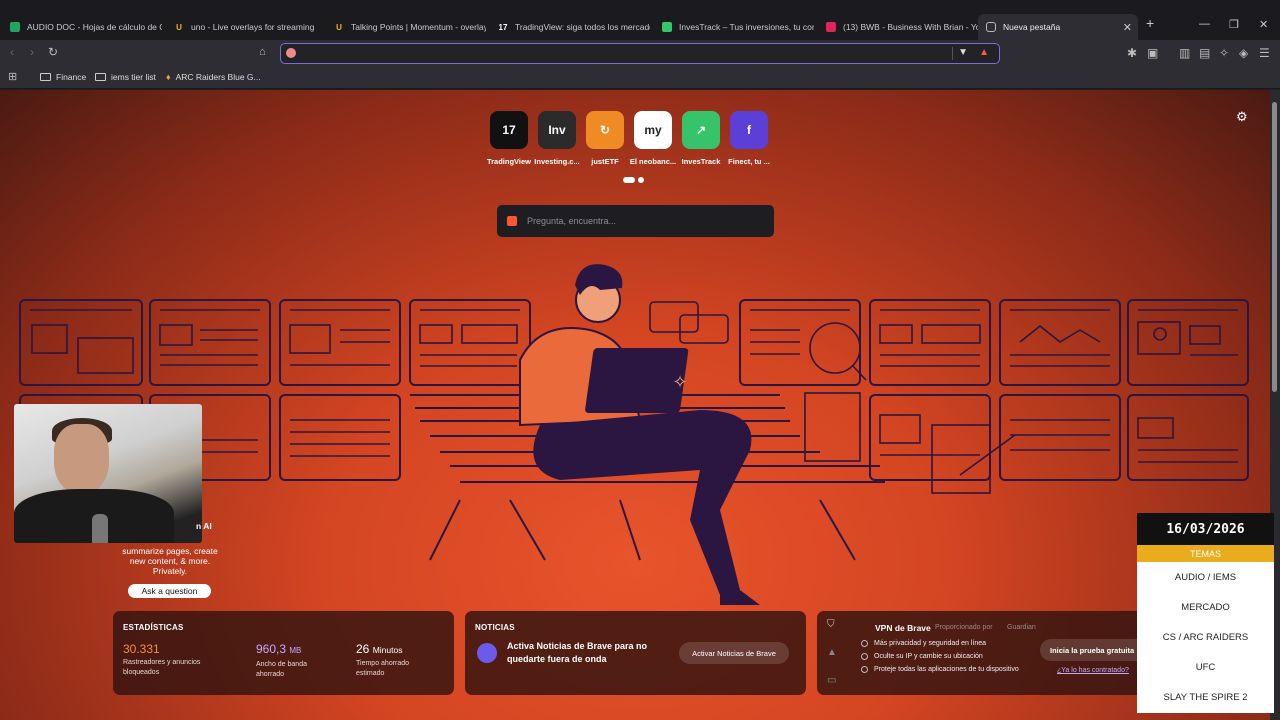 This screenshot has height=720, width=1280. Describe the element at coordinates (734, 27) in the screenshot. I see `tab-investrack: InvesTrack – Tus inversiones, tu com` at that location.